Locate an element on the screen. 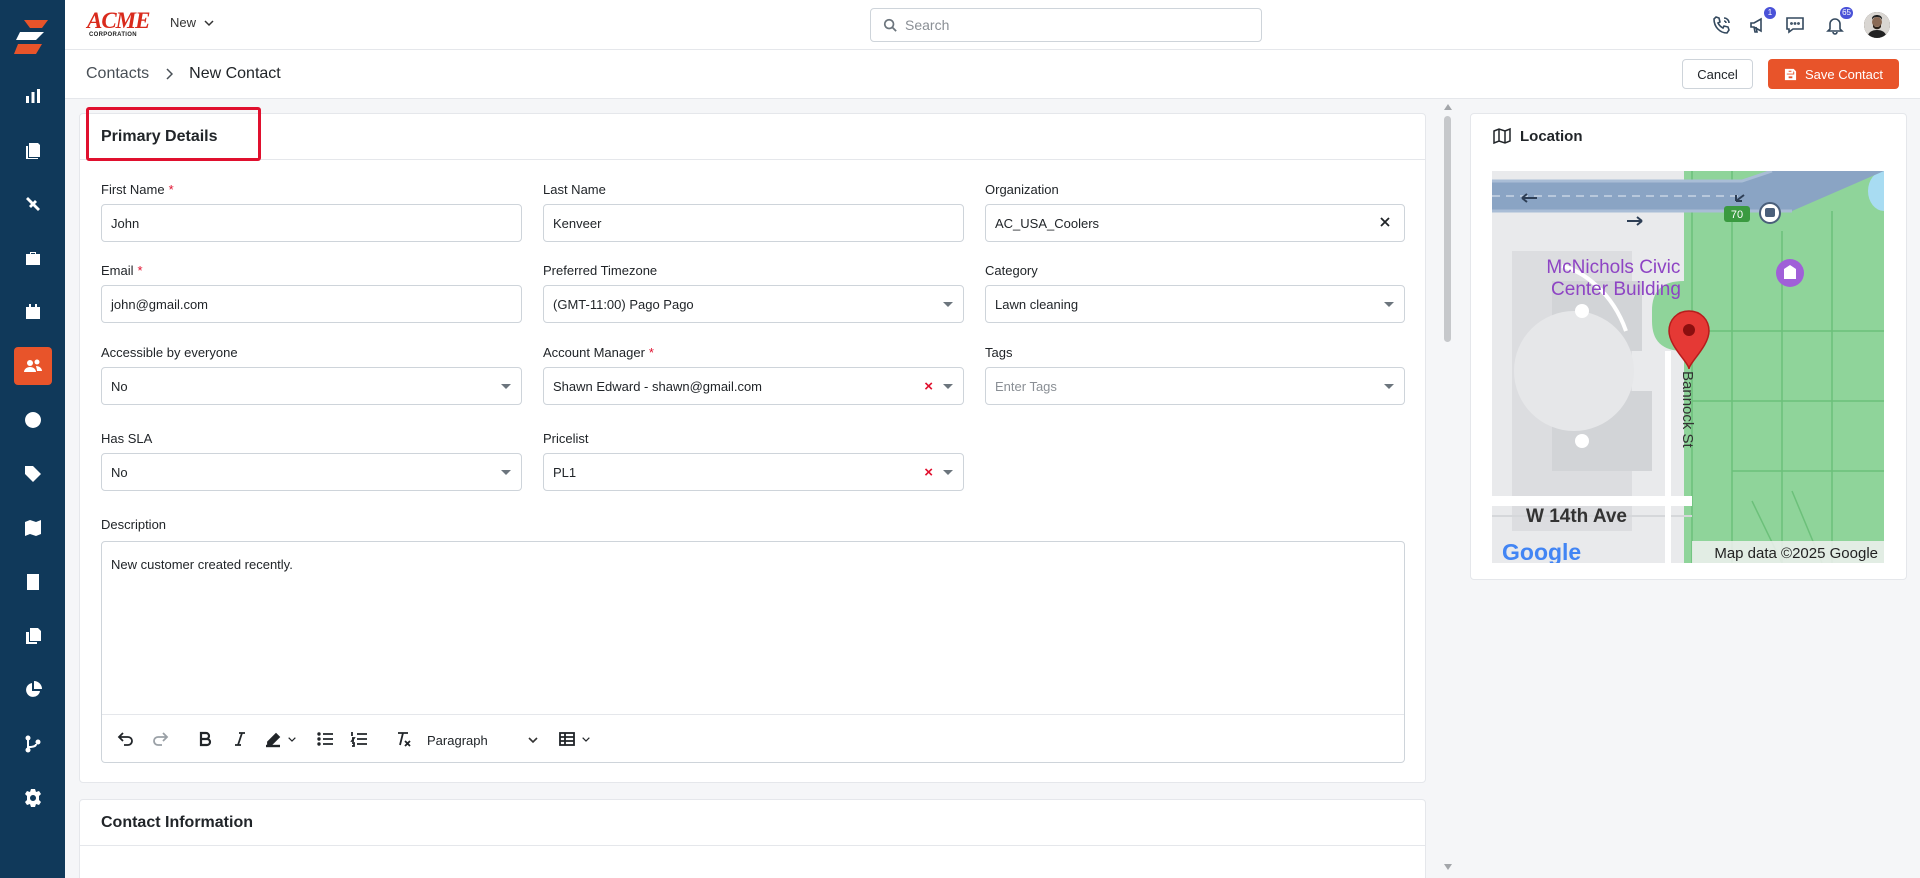 The image size is (1920, 878). tag-icon is located at coordinates (33, 474).